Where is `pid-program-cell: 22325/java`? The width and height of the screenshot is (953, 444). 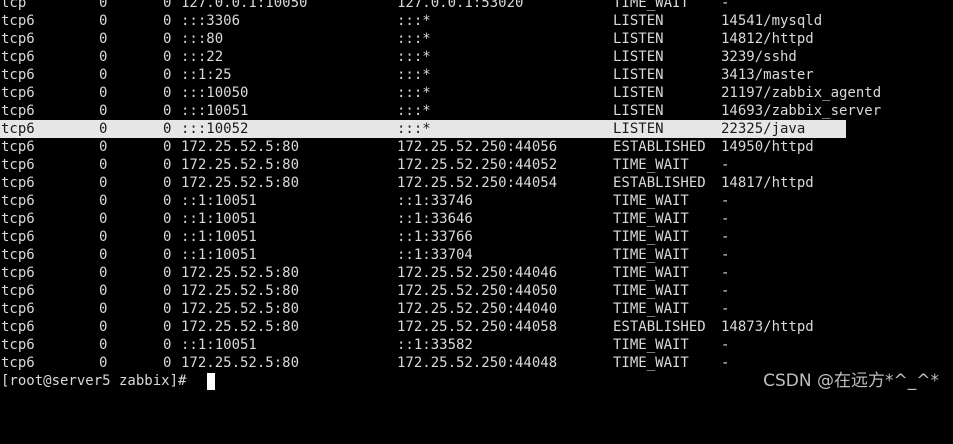
pid-program-cell: 22325/java is located at coordinates (763, 129).